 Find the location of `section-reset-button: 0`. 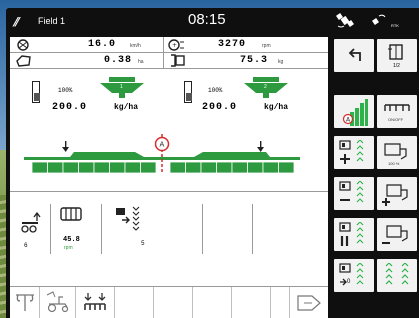

section-reset-button: 0 is located at coordinates (354, 275).